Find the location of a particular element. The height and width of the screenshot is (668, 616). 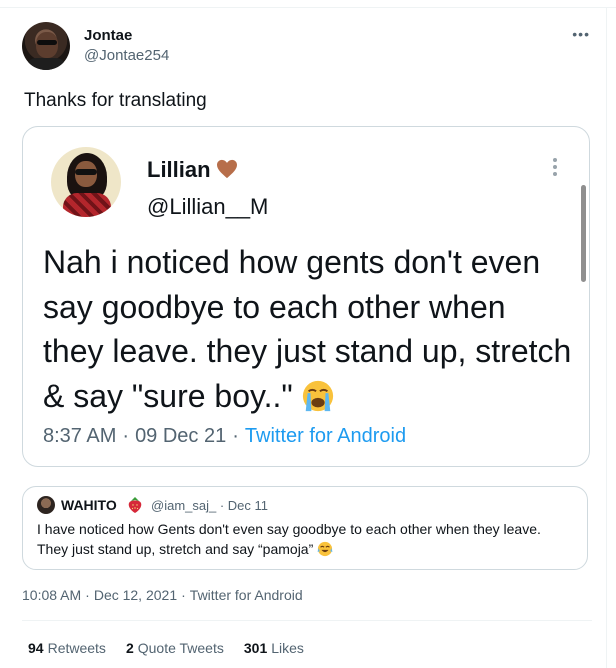

quote-author-avatar is located at coordinates (46, 505).